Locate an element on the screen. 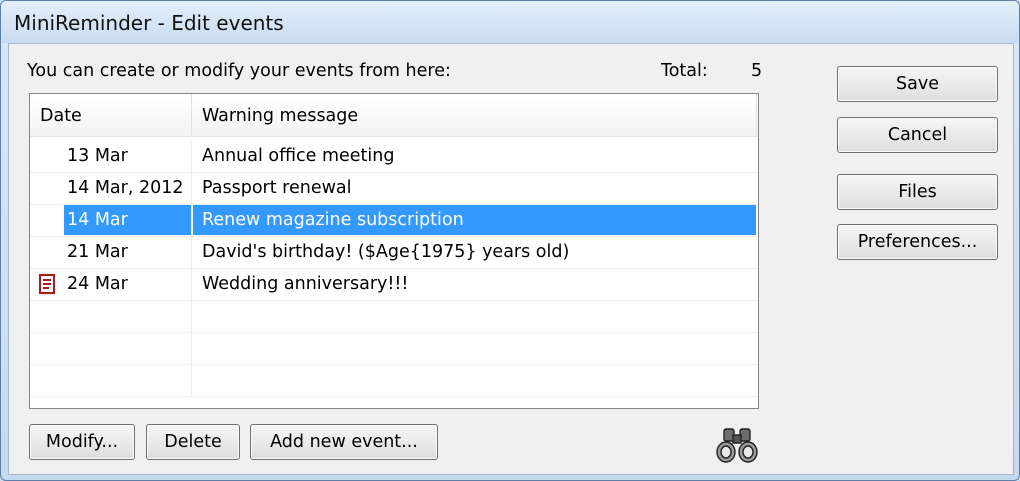 This screenshot has height=481, width=1020. event-message: David's birthday! ($Age{1975} years old) is located at coordinates (386, 252).